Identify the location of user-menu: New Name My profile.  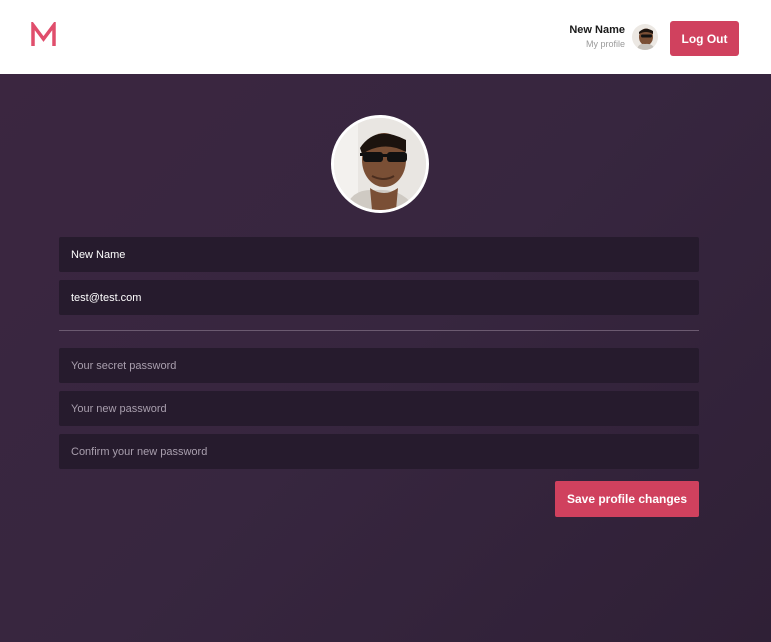
(597, 37).